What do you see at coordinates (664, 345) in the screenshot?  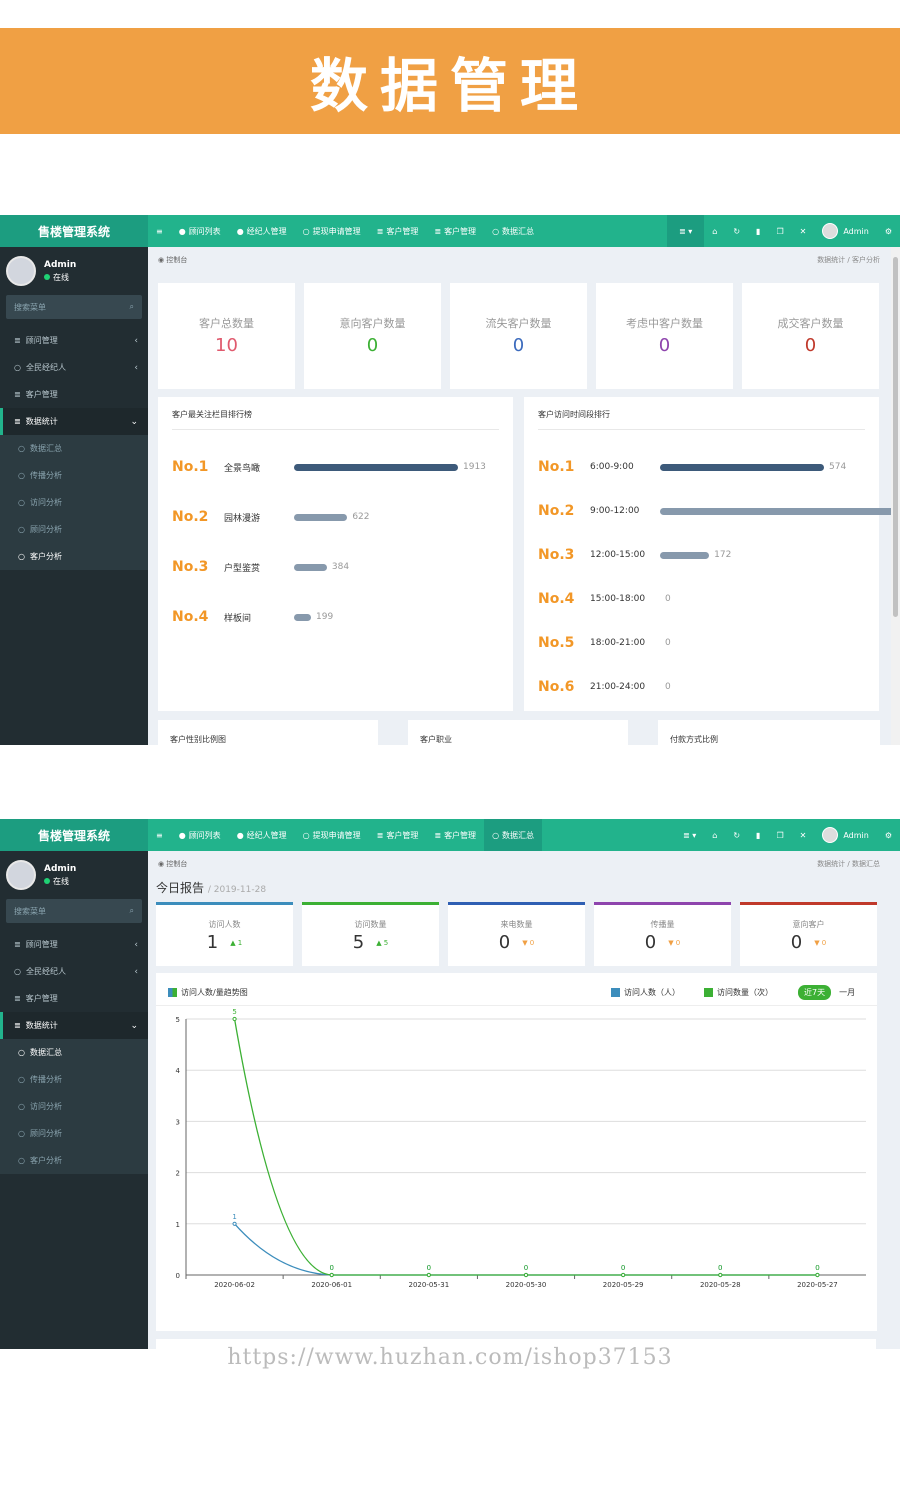 I see `stat-value: 0` at bounding box center [664, 345].